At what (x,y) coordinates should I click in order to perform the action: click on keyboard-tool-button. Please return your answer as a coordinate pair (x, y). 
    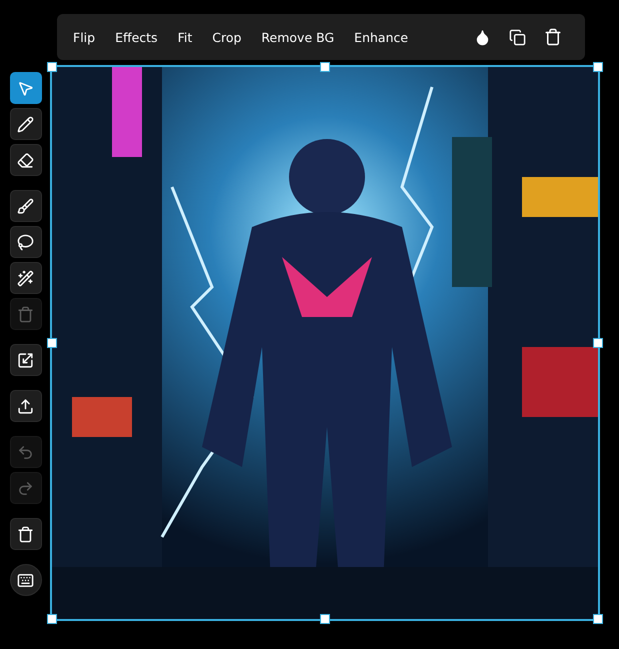
    Looking at the image, I should click on (26, 580).